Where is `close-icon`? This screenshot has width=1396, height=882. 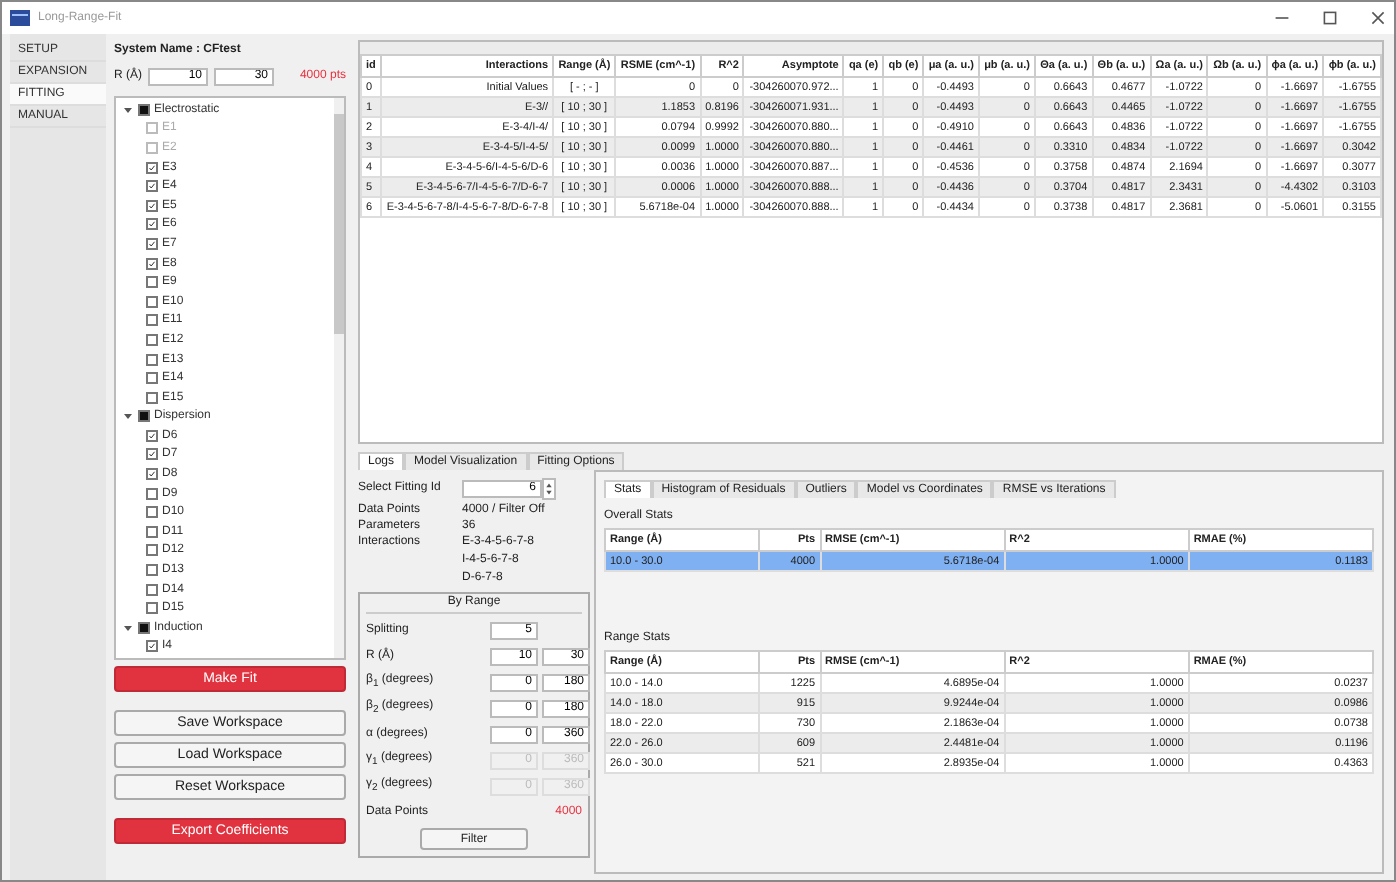
close-icon is located at coordinates (1378, 18).